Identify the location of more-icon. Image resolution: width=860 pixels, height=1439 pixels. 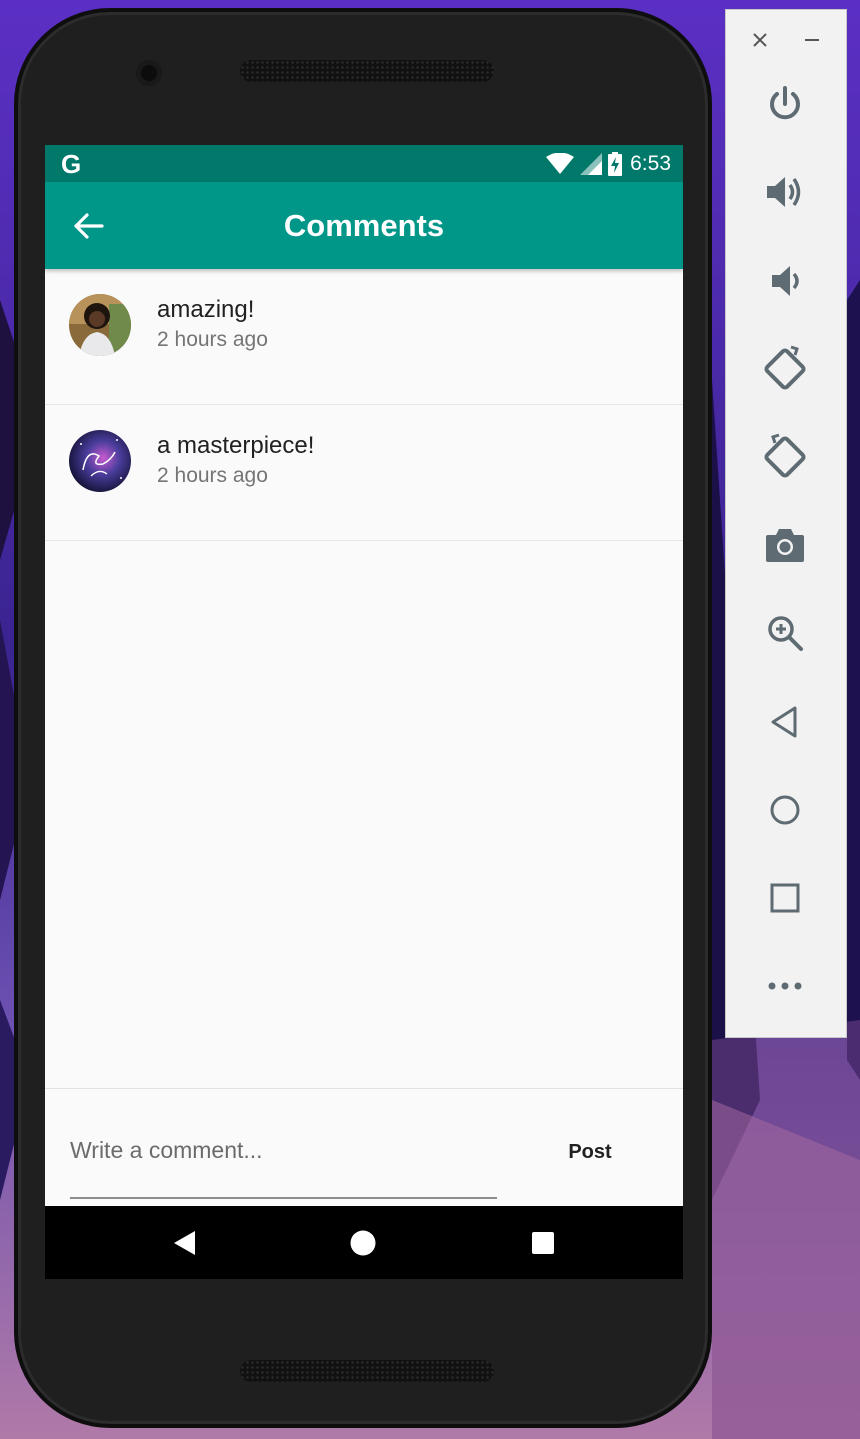
(785, 986).